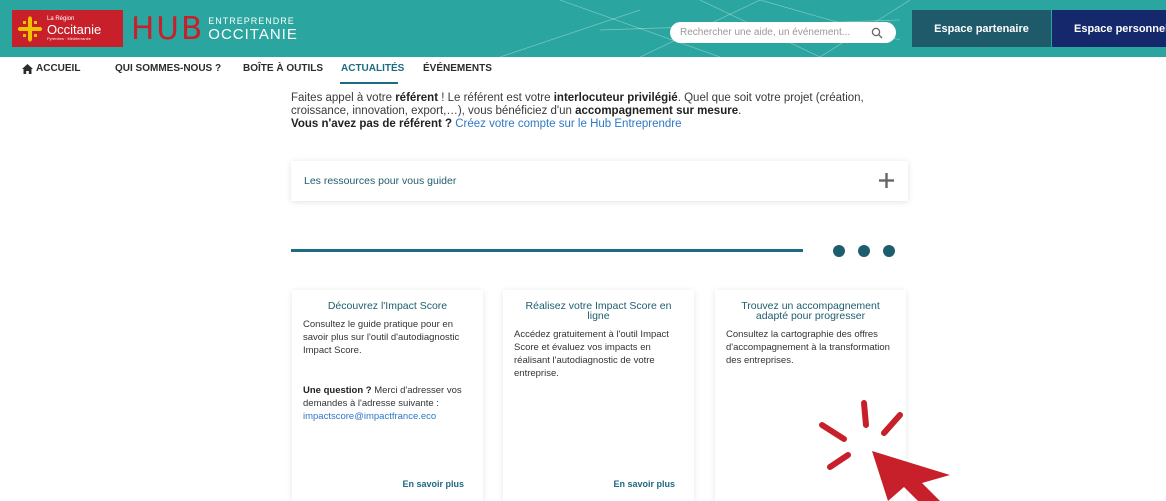  I want to click on search-input, so click(772, 32).